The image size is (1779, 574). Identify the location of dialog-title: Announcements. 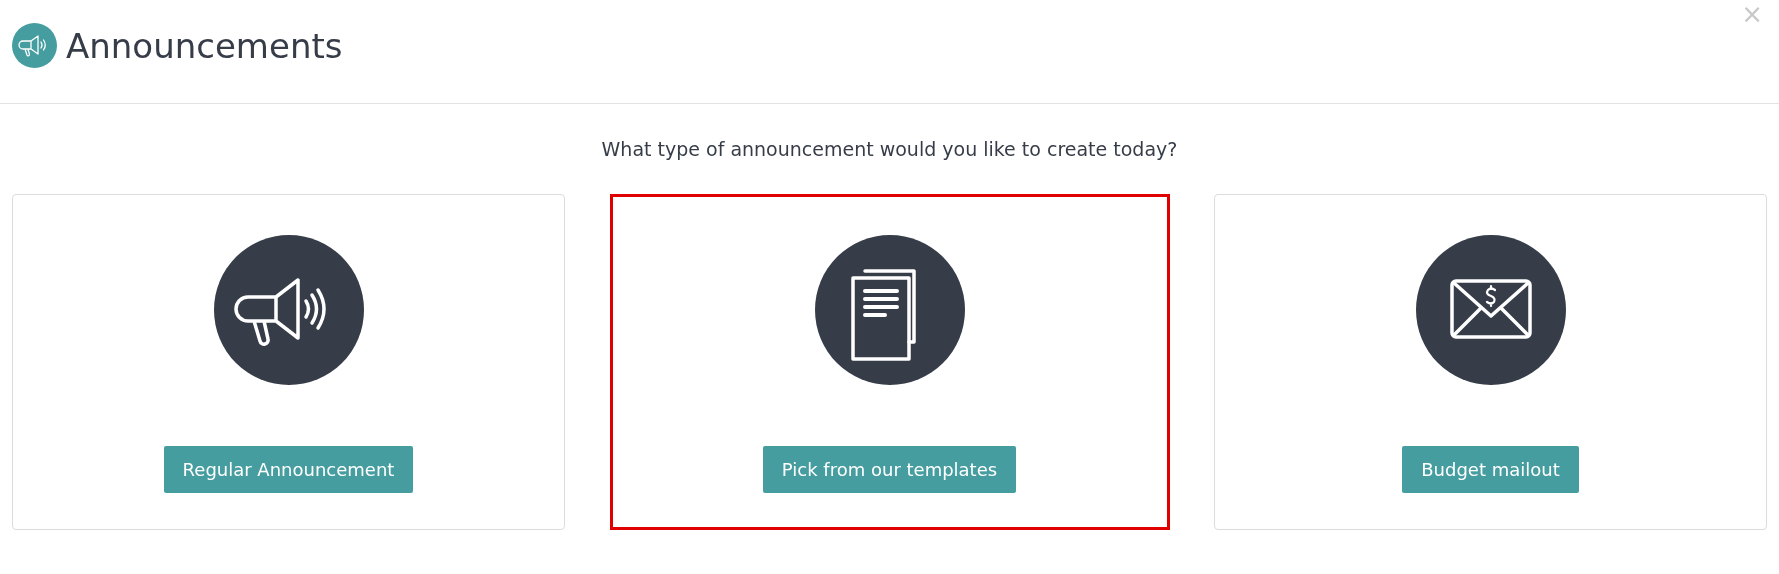
(204, 45).